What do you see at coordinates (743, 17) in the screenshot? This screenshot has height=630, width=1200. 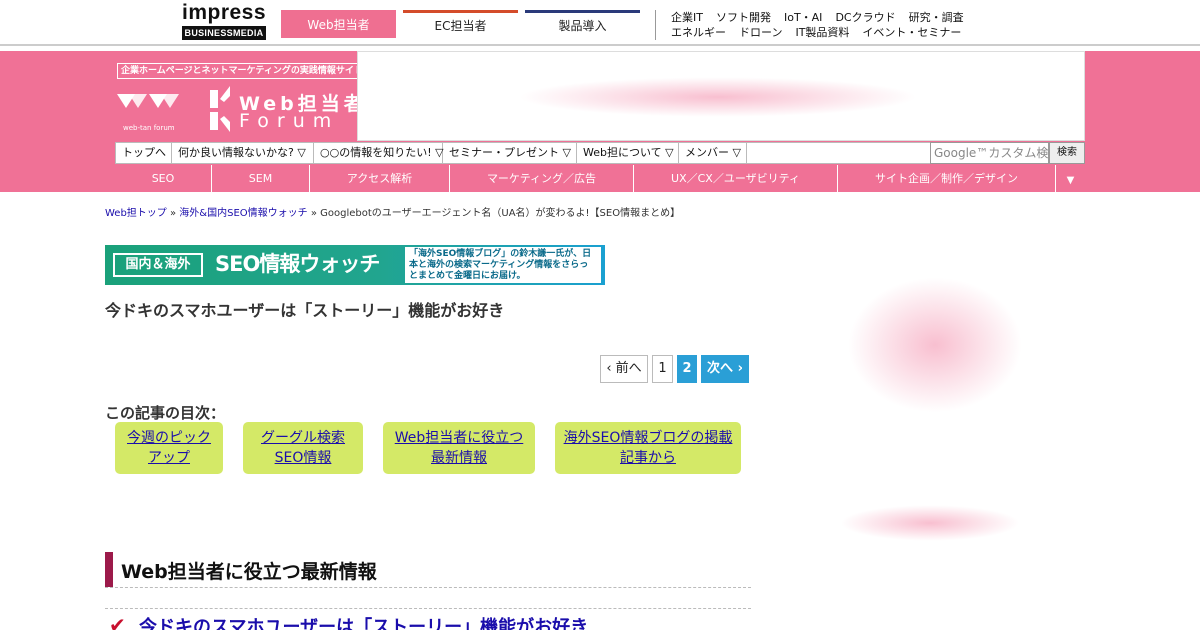 I see `top-link: ソフト開発` at bounding box center [743, 17].